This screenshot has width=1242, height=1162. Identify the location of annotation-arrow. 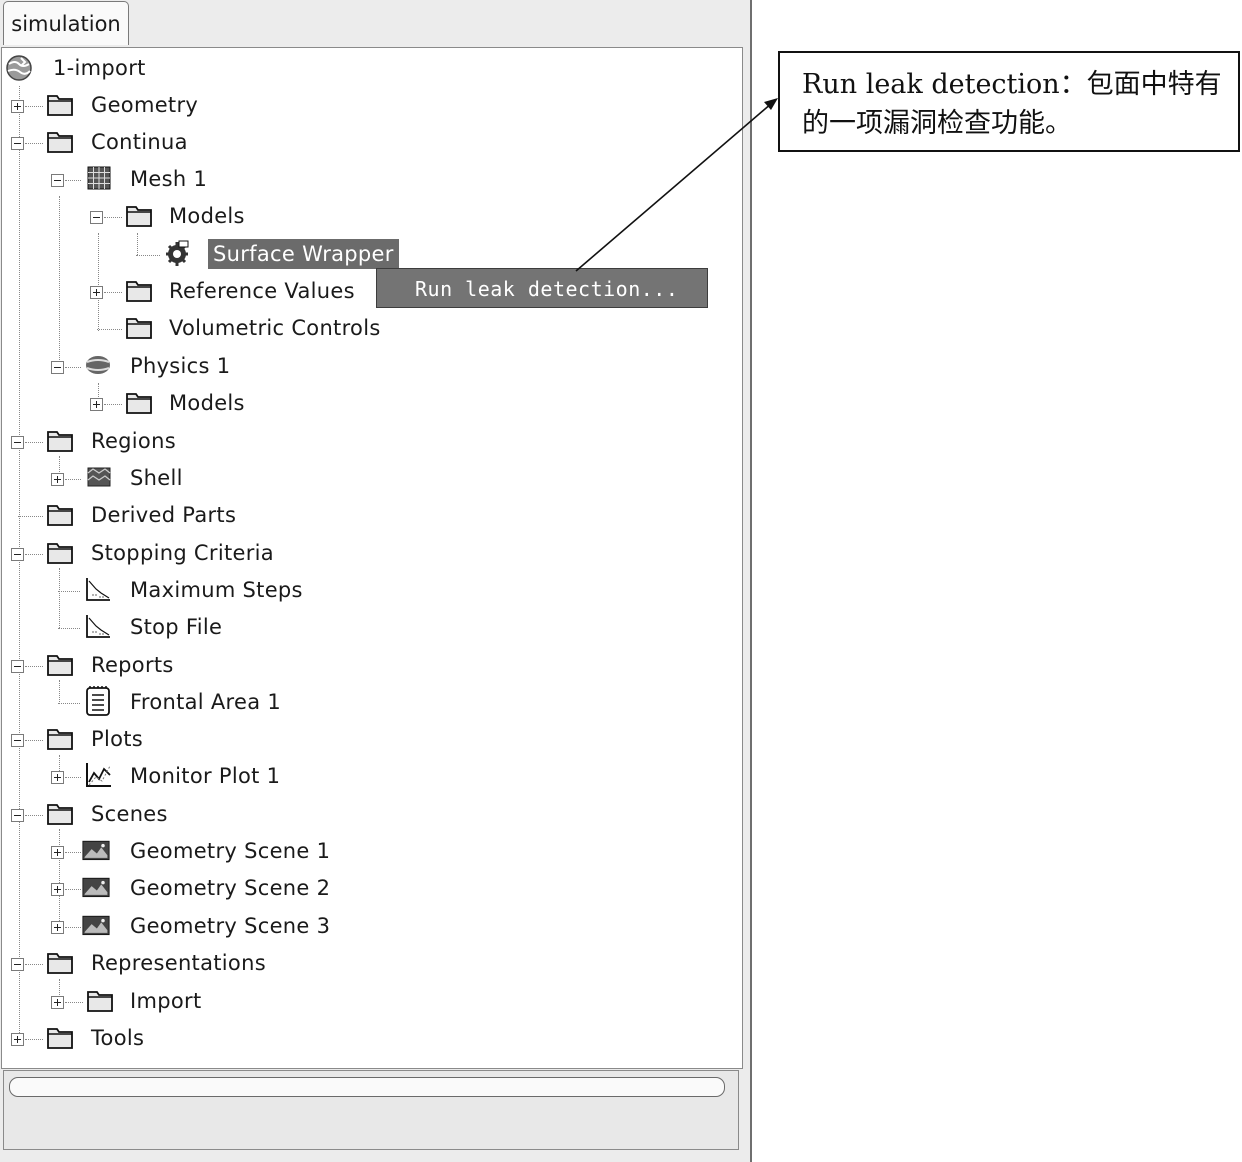
(676, 185).